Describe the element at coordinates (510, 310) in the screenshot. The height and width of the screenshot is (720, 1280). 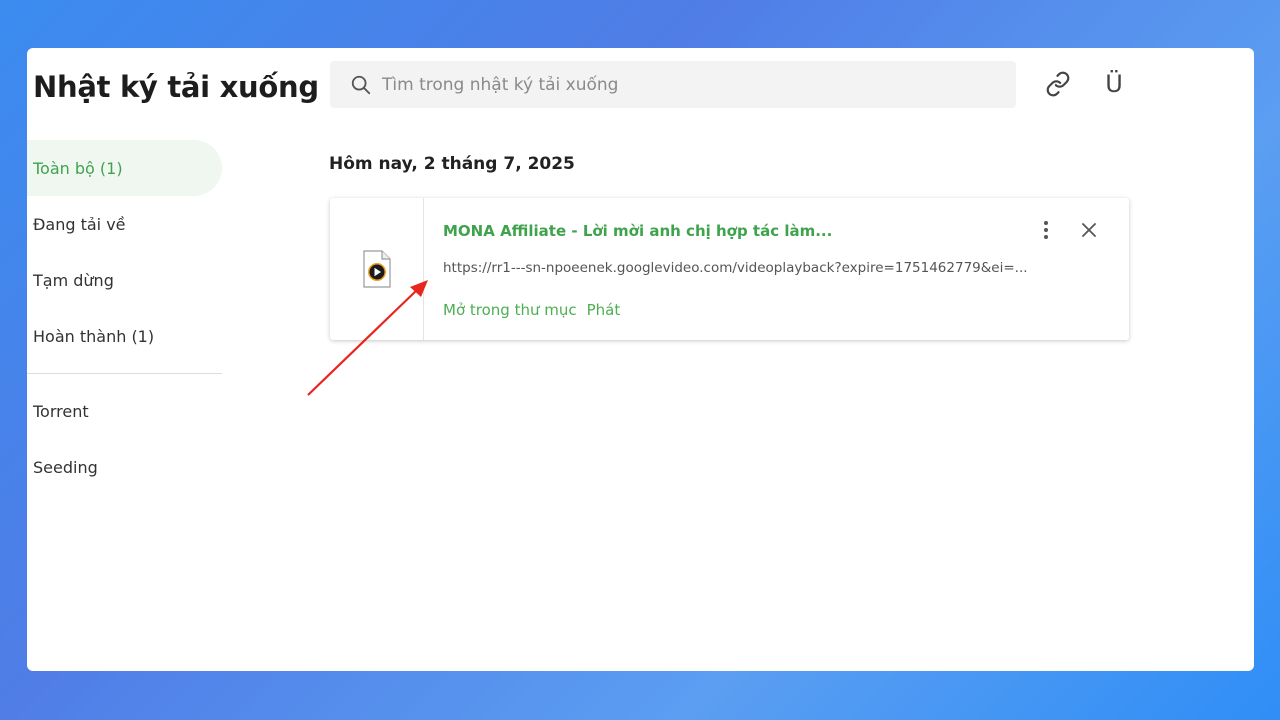
I see `open-in-folder-link: Mở trong thư mục` at that location.